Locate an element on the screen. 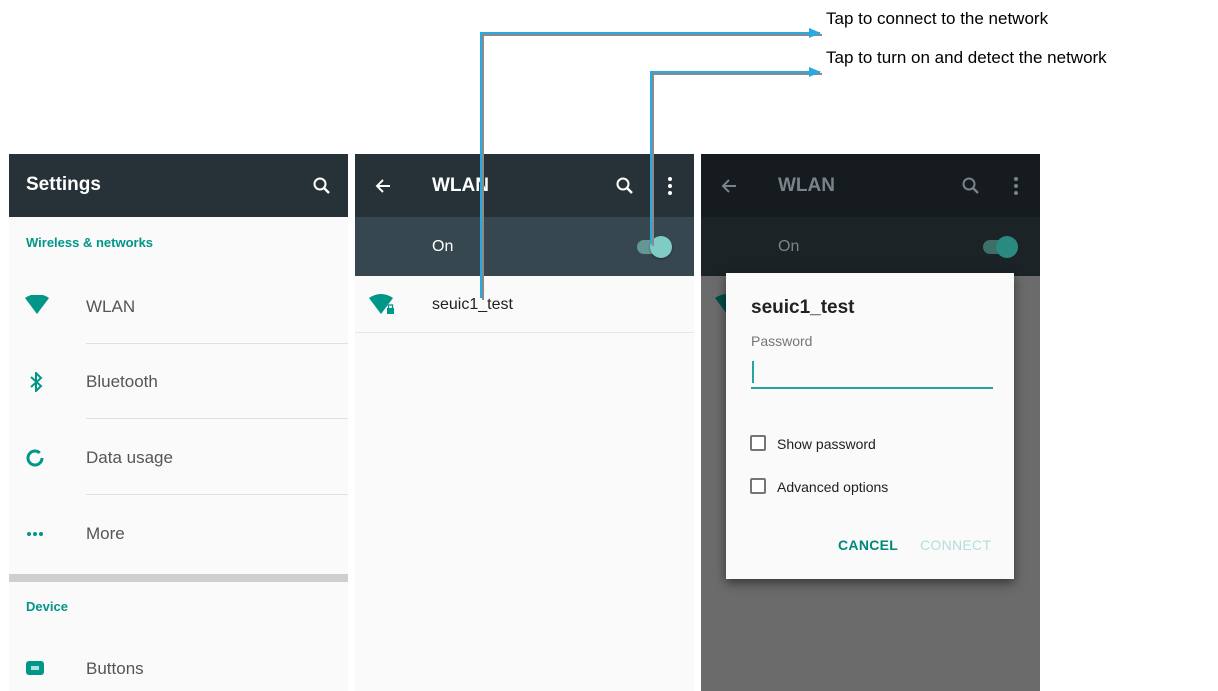 This screenshot has height=691, width=1218. wifi-icon is located at coordinates (37, 304).